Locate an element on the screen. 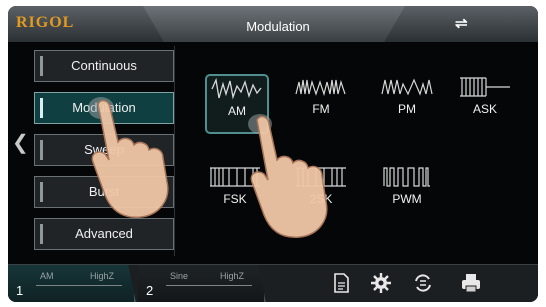 The image size is (546, 307). channel-wave: Sine is located at coordinates (179, 276).